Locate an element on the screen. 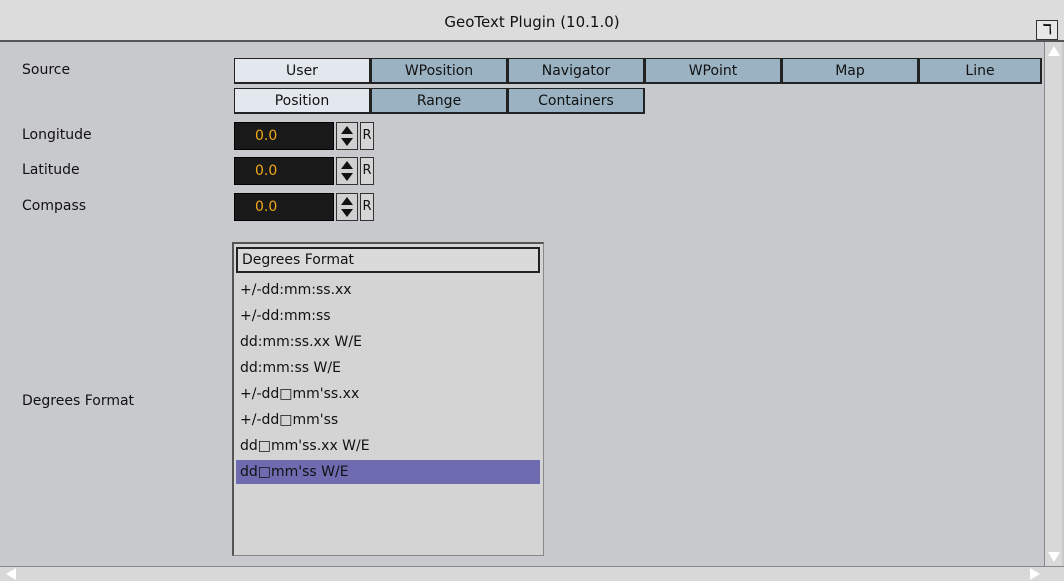 The height and width of the screenshot is (581, 1064). list-item: +/-dd:mm:ss.xx is located at coordinates (388, 290).